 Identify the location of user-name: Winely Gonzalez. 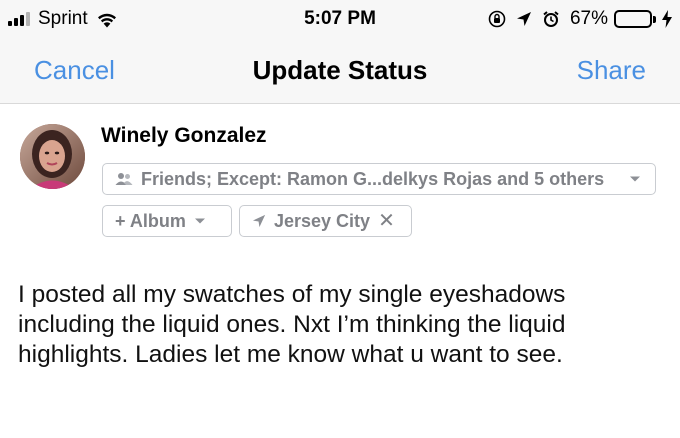
(184, 135).